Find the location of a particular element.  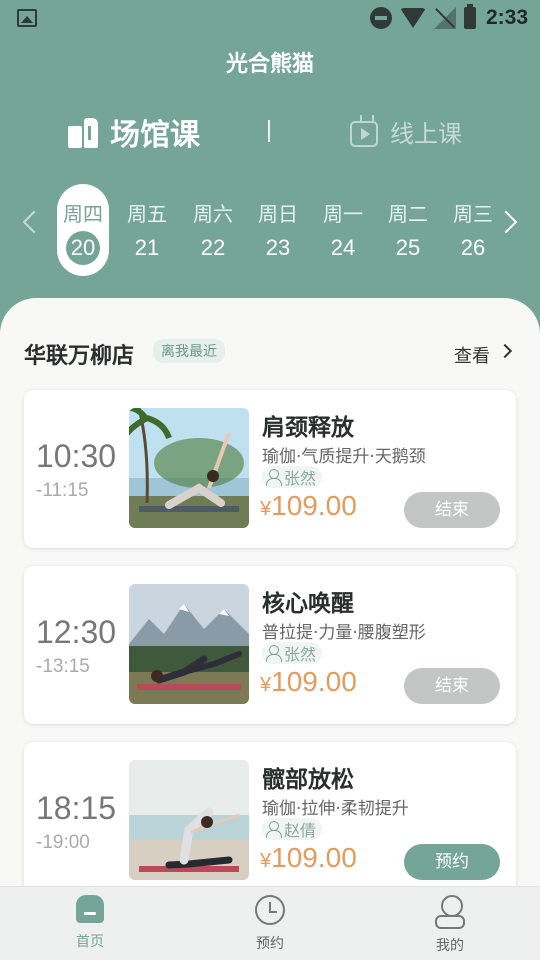

coach-chip: 赵倩 is located at coordinates (292, 829).